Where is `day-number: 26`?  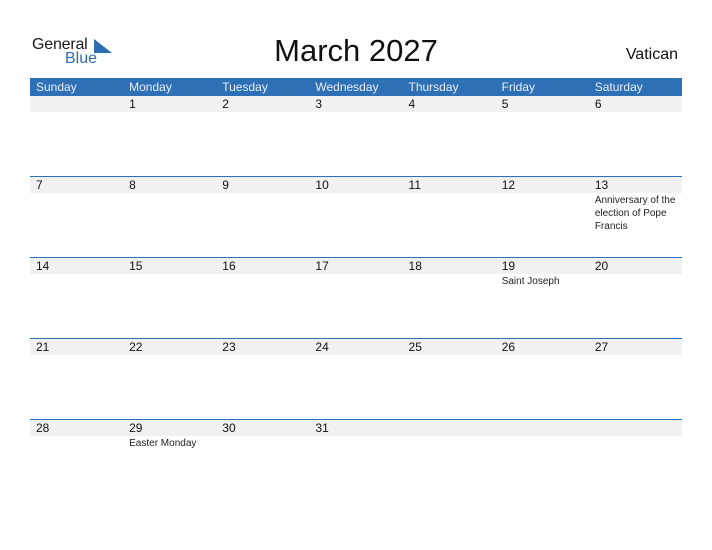
day-number: 26 is located at coordinates (508, 347).